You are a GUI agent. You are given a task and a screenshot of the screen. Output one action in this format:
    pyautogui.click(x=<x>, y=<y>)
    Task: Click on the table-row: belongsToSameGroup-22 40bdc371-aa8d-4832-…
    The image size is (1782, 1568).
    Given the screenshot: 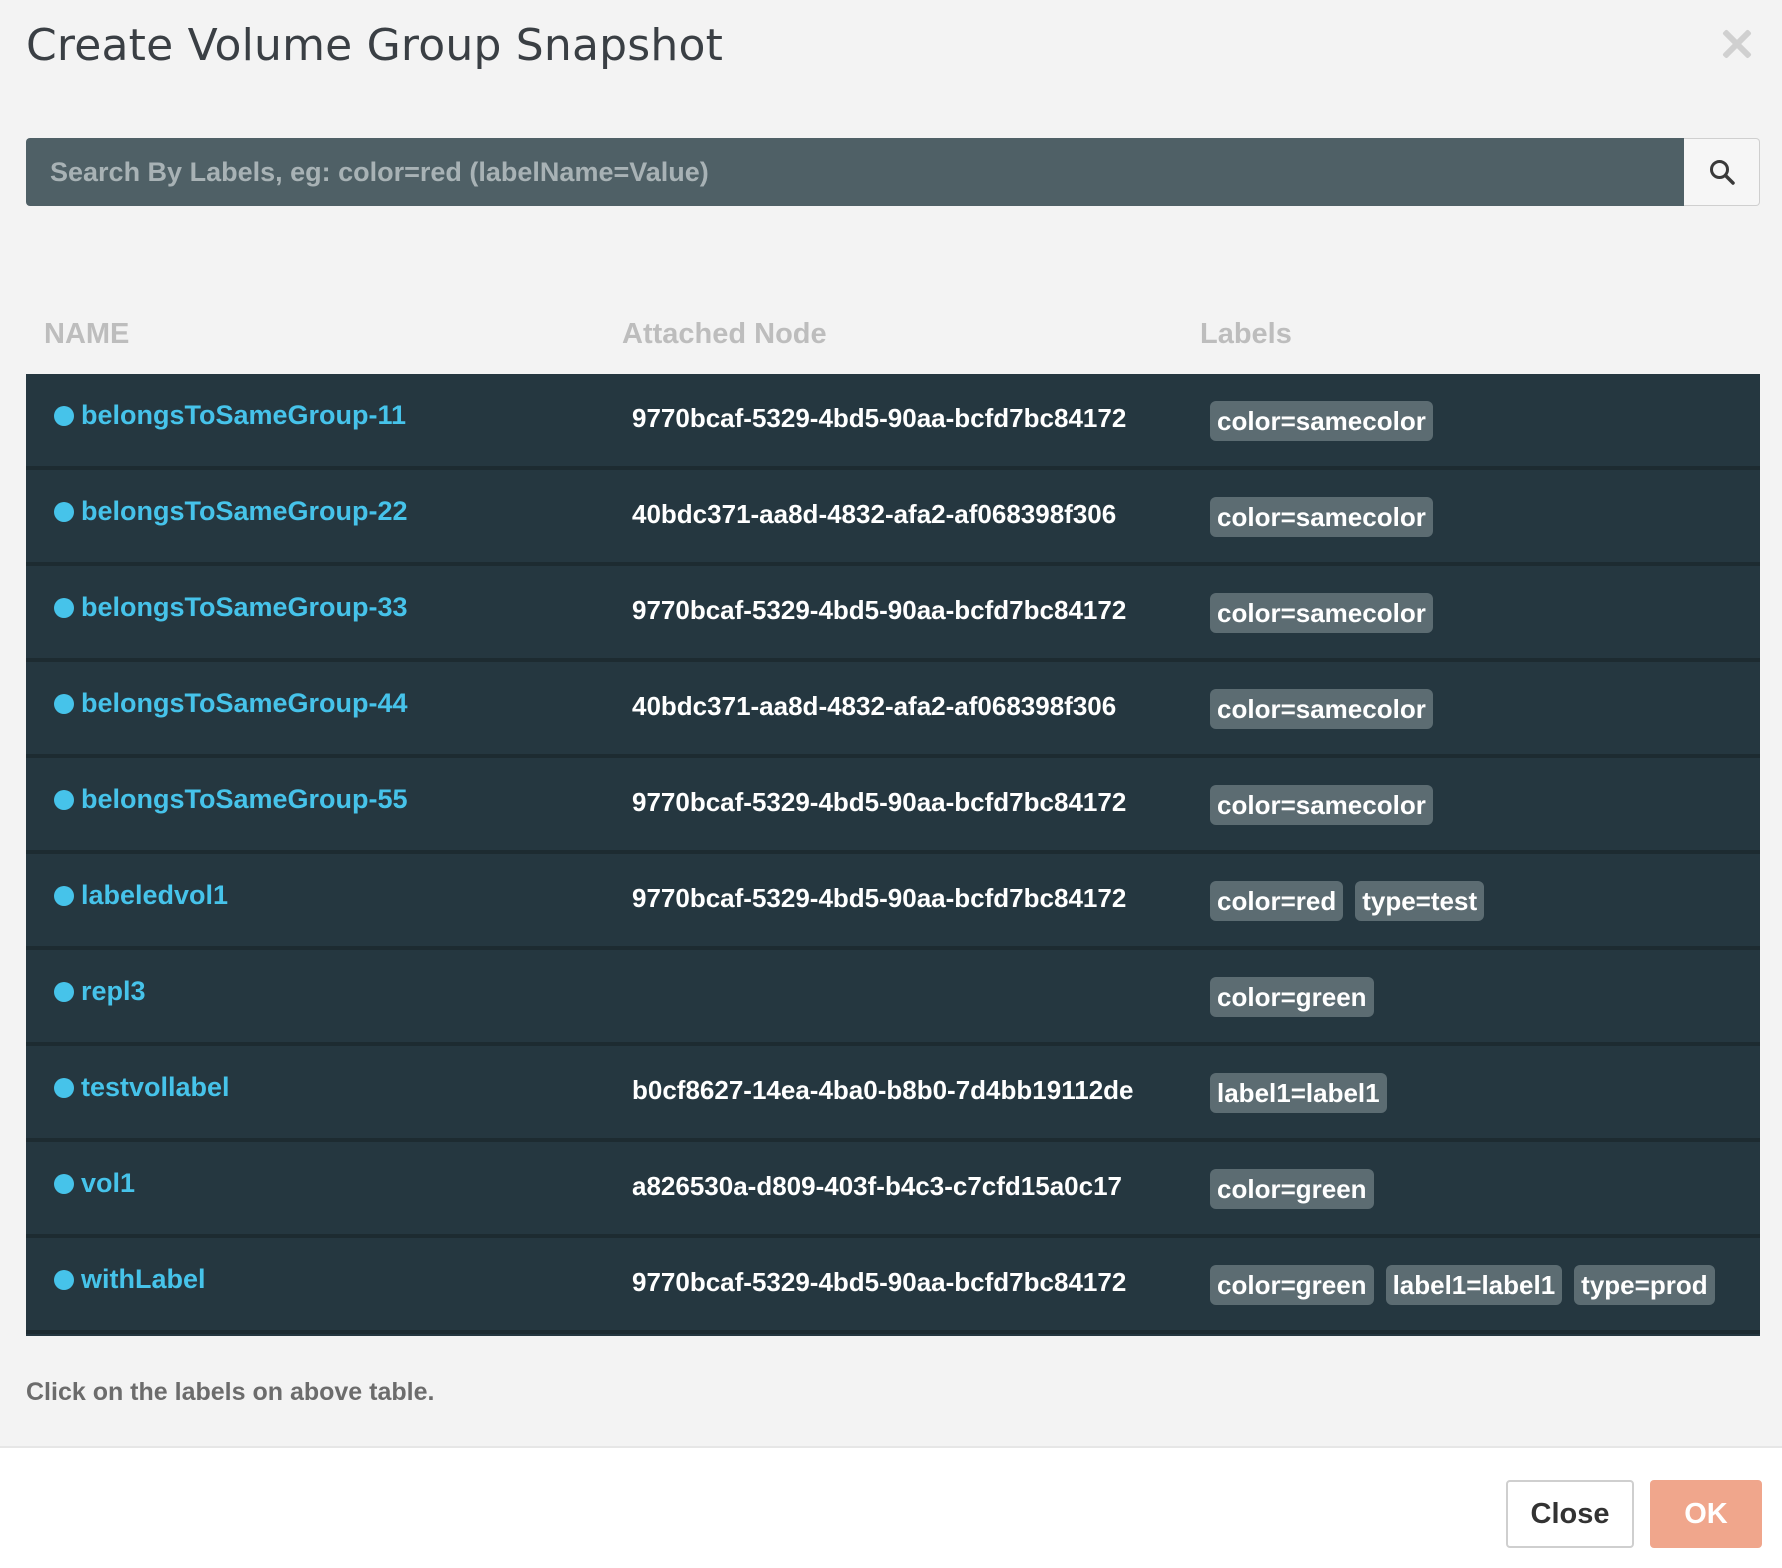 What is the action you would take?
    pyautogui.click(x=893, y=518)
    